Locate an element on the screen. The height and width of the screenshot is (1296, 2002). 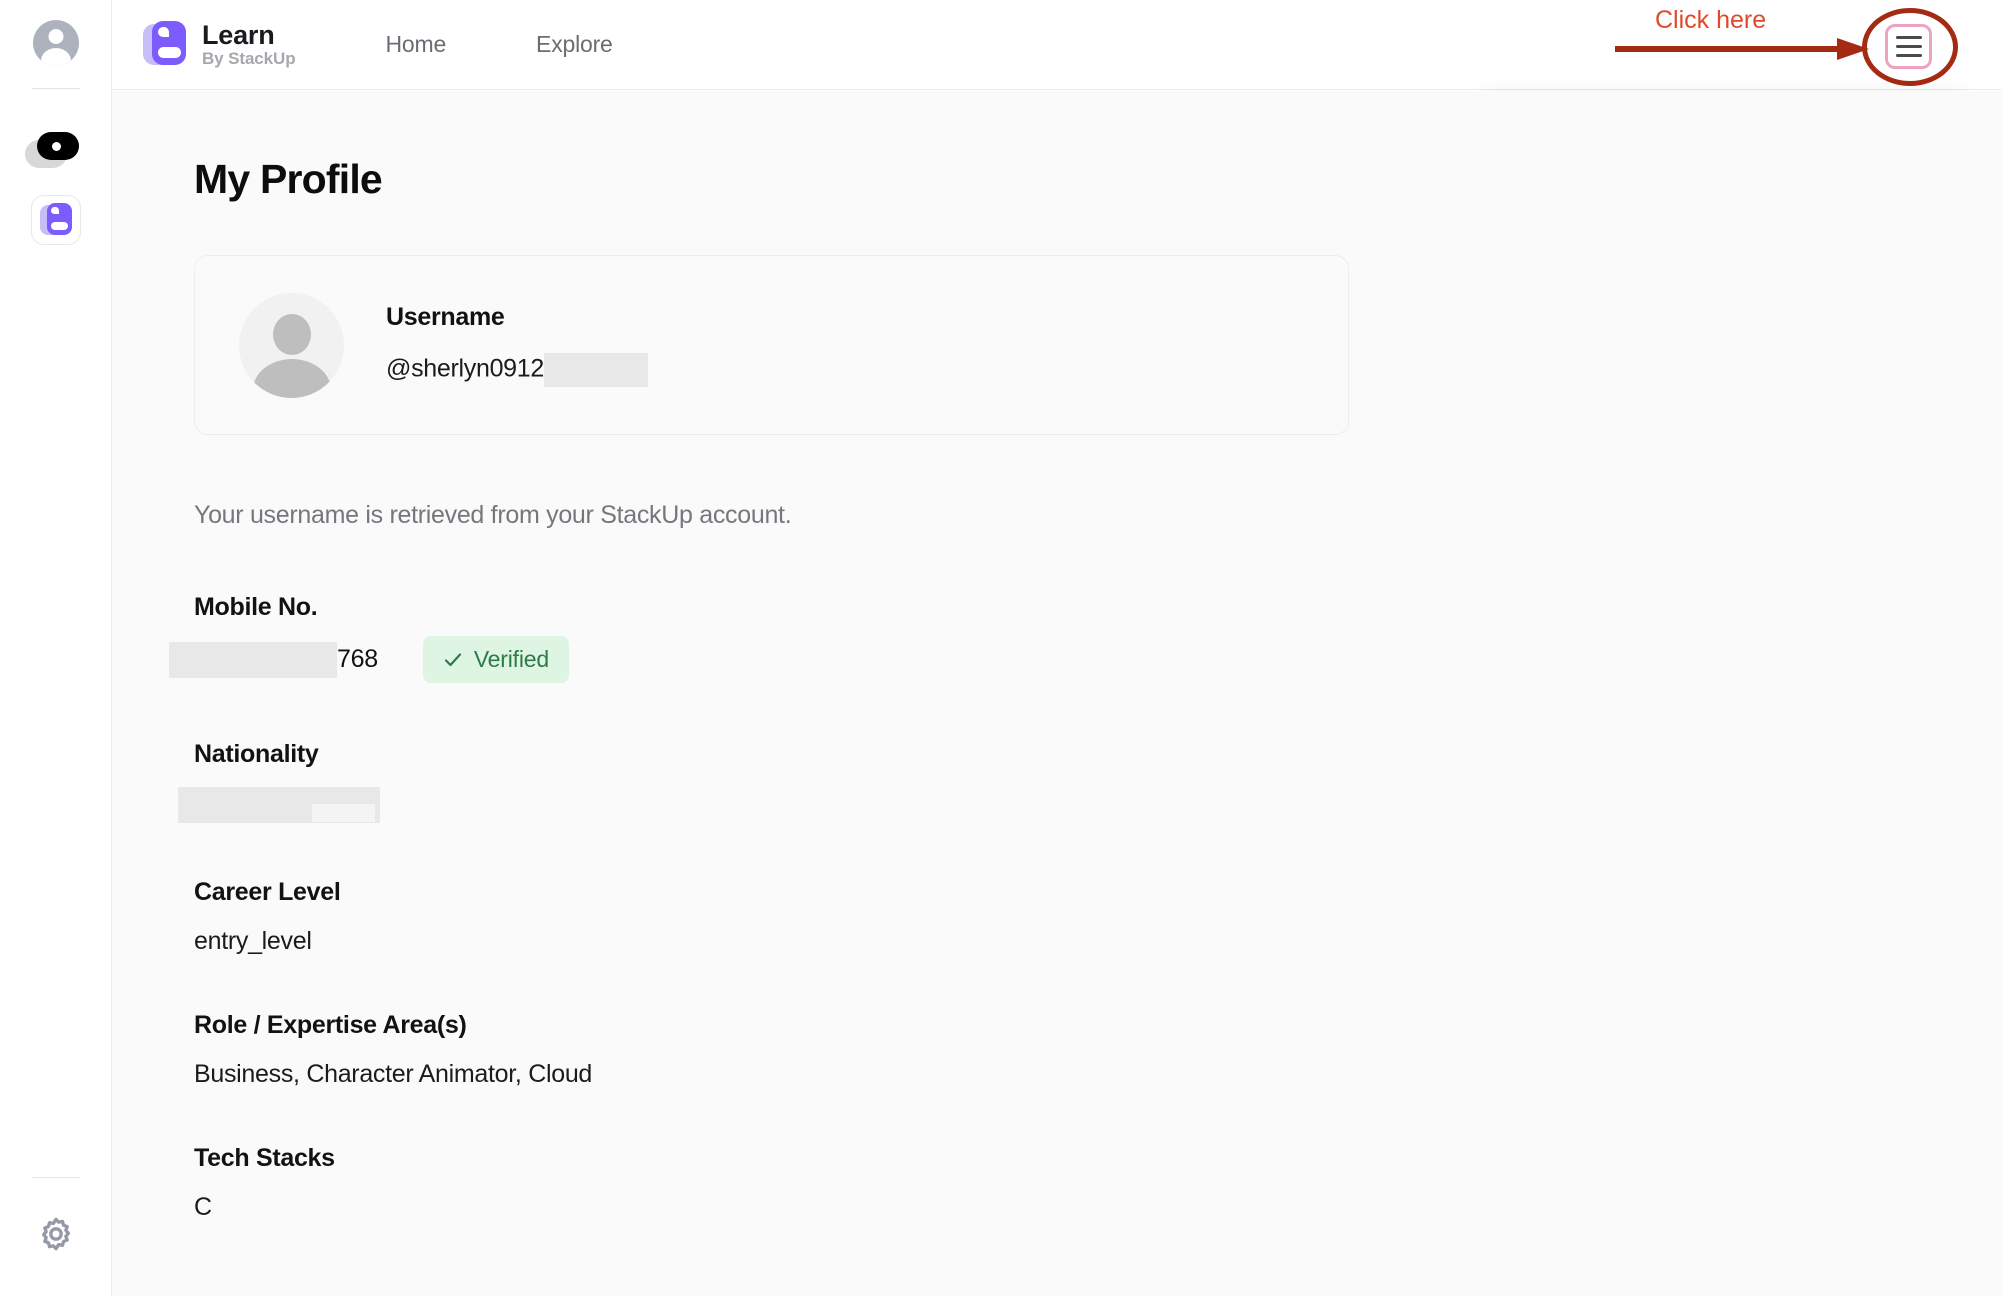
main-nav: Home Explore is located at coordinates (543, 44).